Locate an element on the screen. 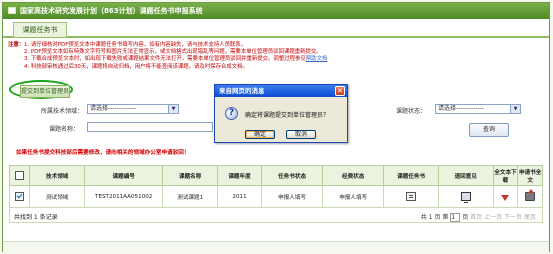 The height and width of the screenshot is (254, 553). select-all-checkbox is located at coordinates (20, 175).